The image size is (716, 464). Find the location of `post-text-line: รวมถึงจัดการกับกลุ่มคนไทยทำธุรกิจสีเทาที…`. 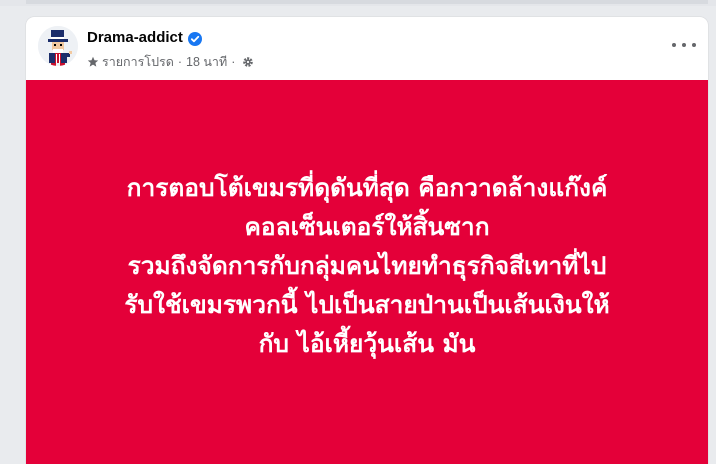

post-text-line: รวมถึงจัดการกับกลุ่มคนไทยทำธุรกิจสีเทาที… is located at coordinates (367, 265).